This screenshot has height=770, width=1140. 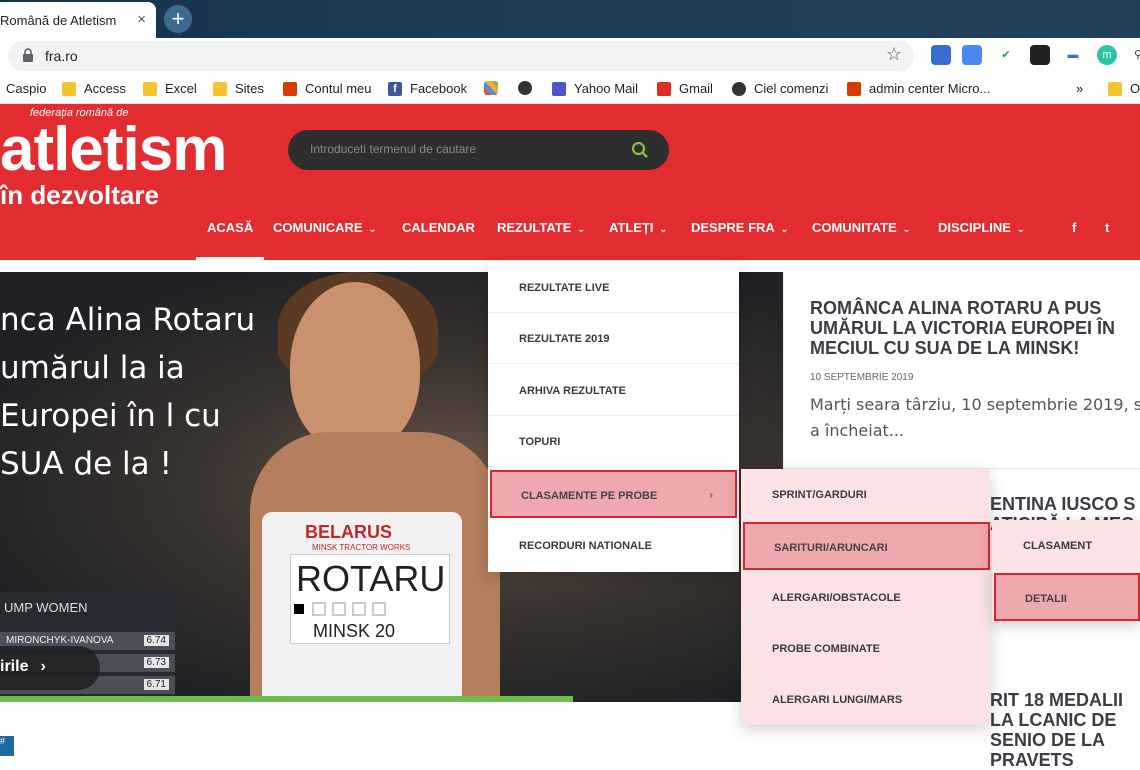 I want to click on bookmark-label: Caspio, so click(x=26, y=88).